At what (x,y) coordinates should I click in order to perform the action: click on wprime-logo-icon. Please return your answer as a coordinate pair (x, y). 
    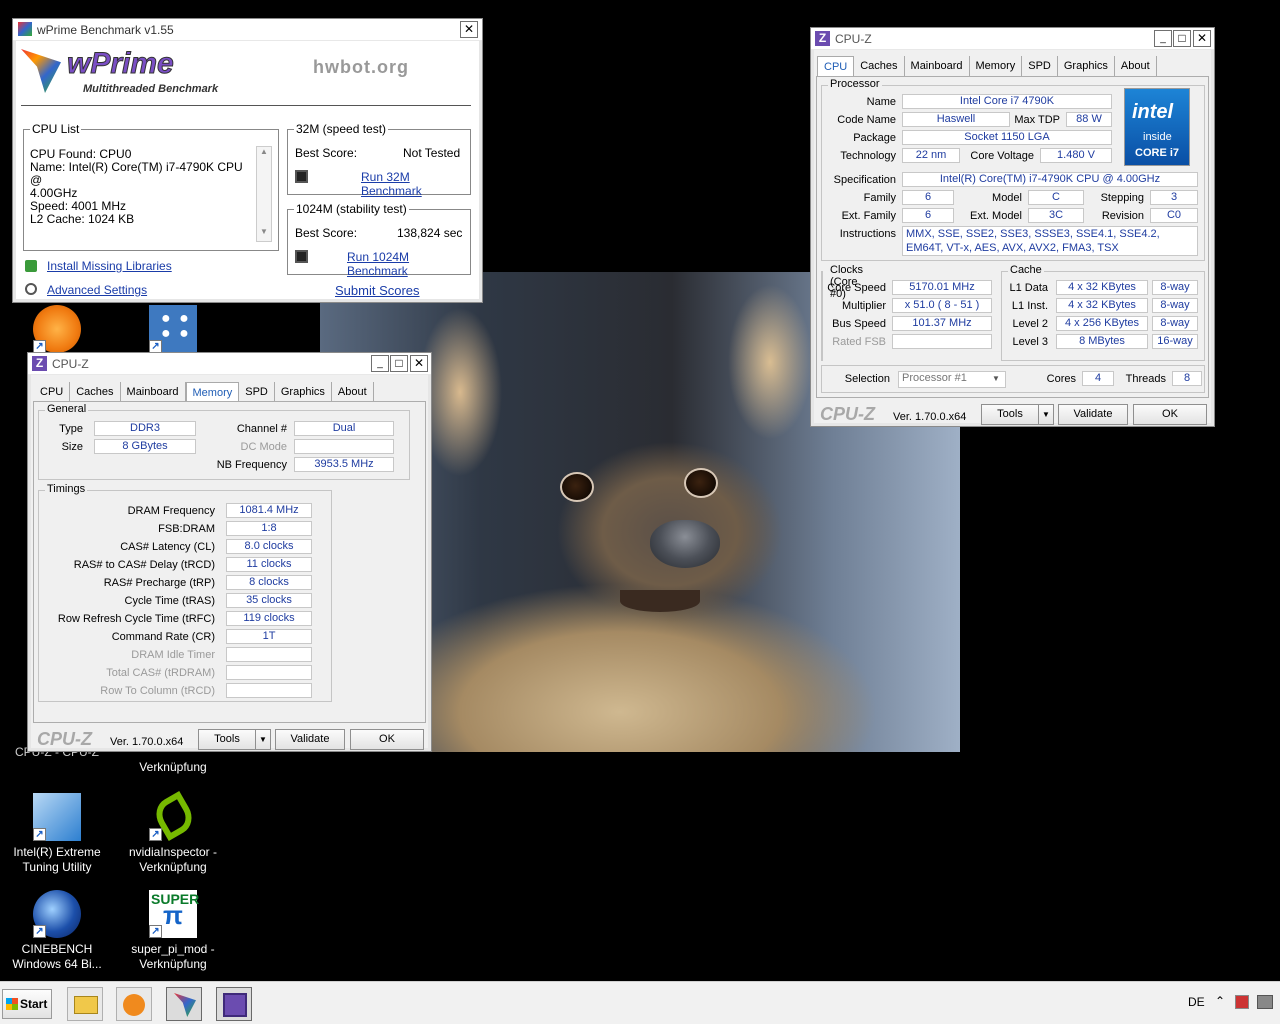
    Looking at the image, I should click on (41, 71).